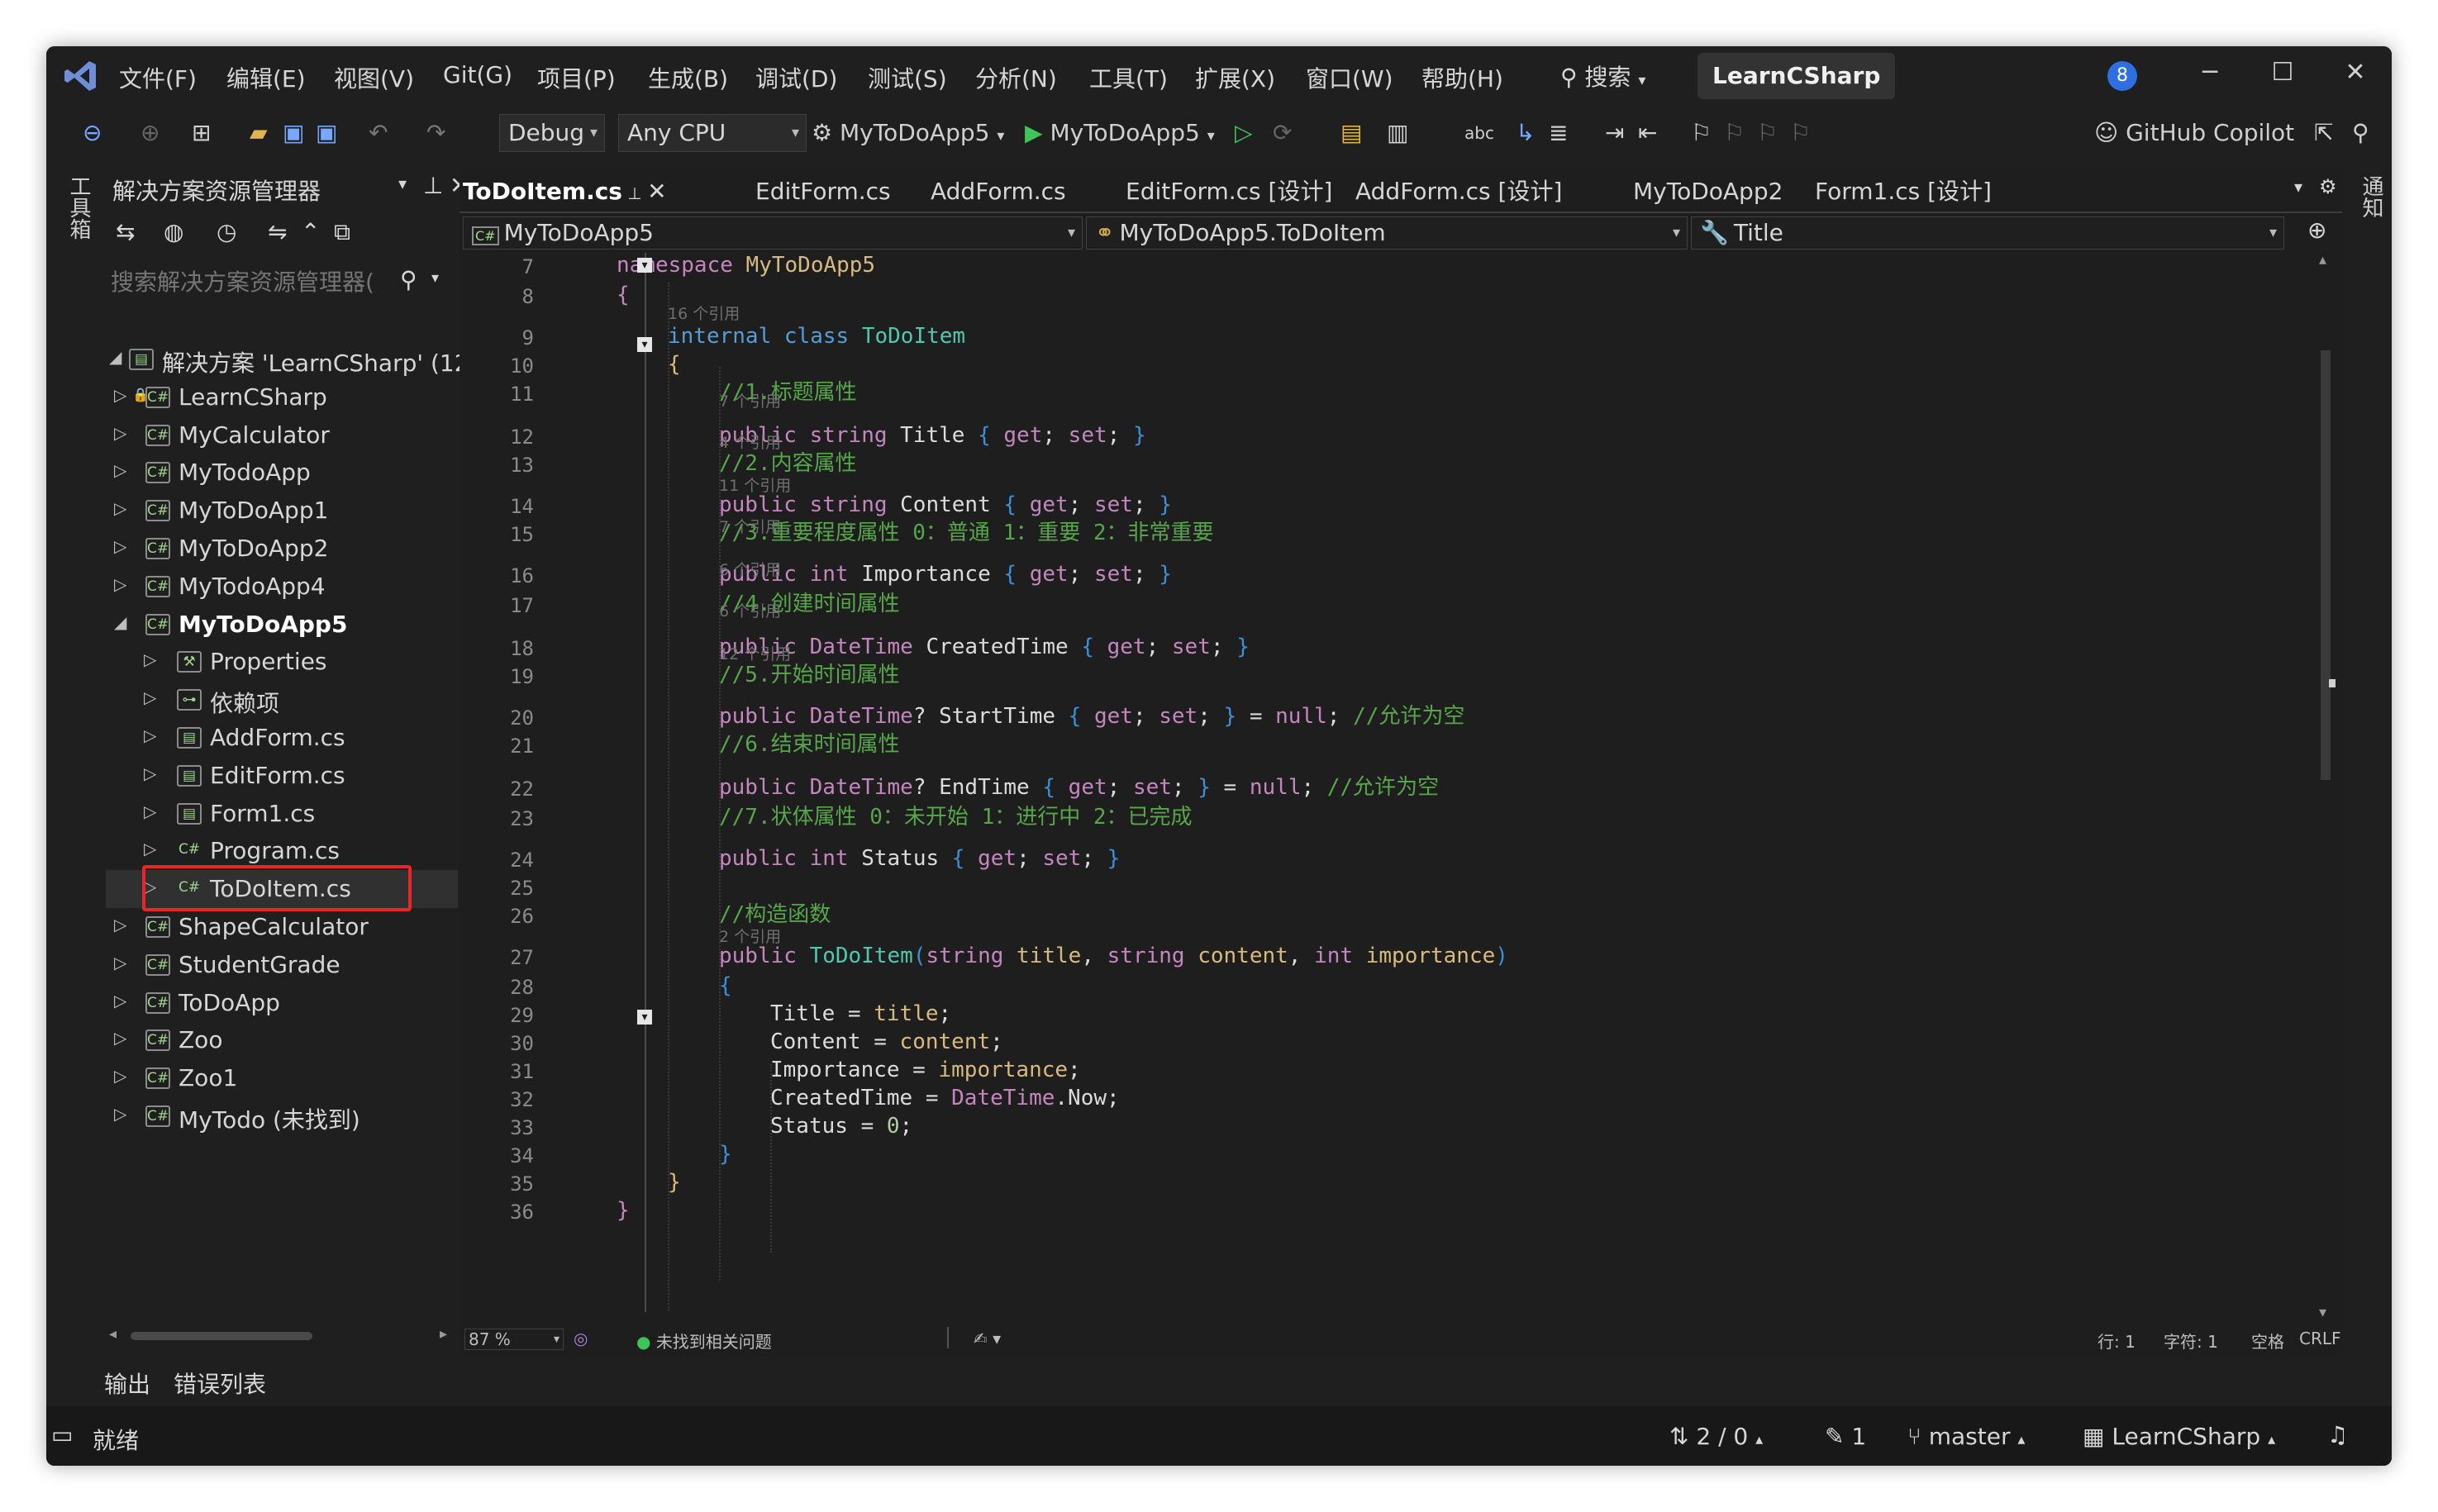 This screenshot has height=1512, width=2438. I want to click on menu-item: 生成(B), so click(688, 77).